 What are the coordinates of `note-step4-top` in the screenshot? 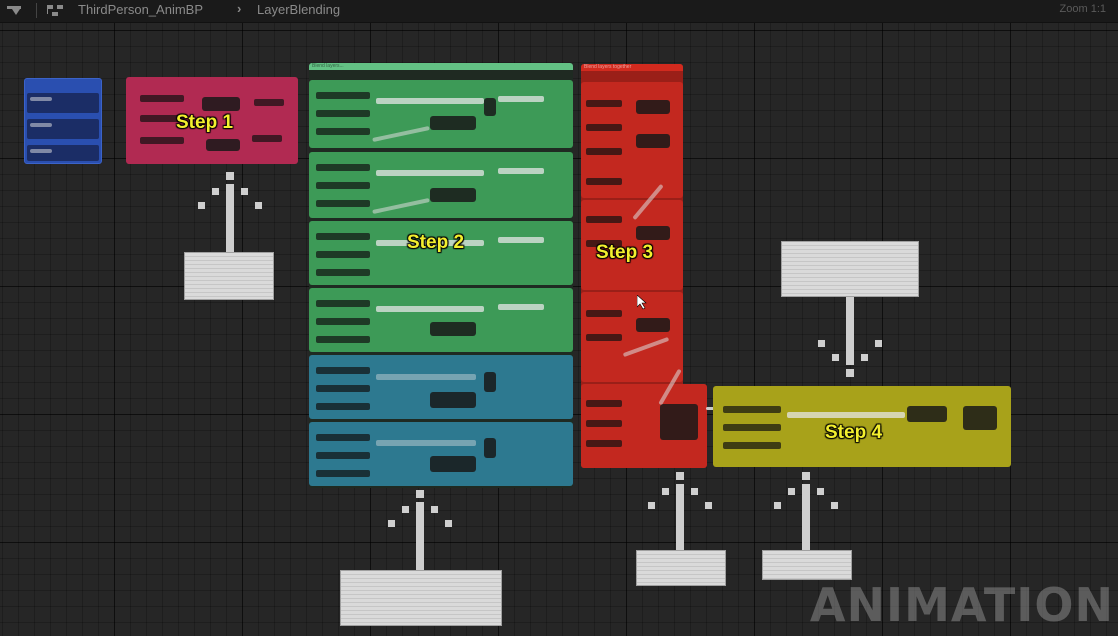 It's located at (850, 269).